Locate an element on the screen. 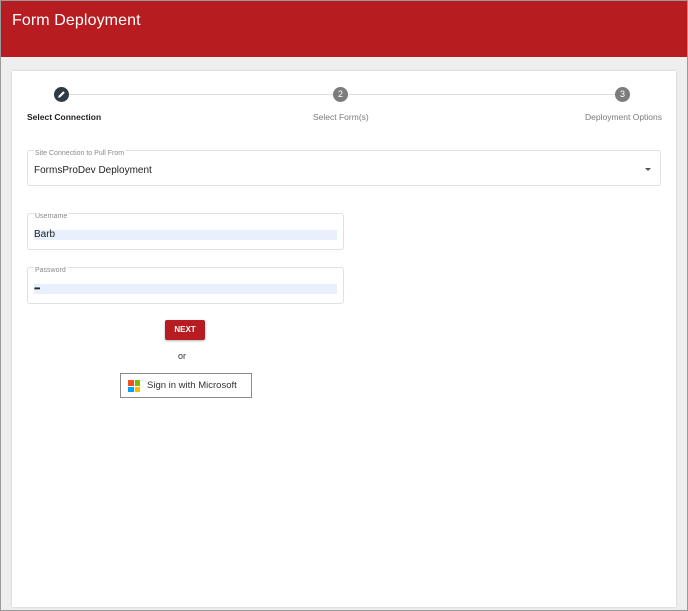 Image resolution: width=688 pixels, height=611 pixels. next-button: NEXT is located at coordinates (185, 330).